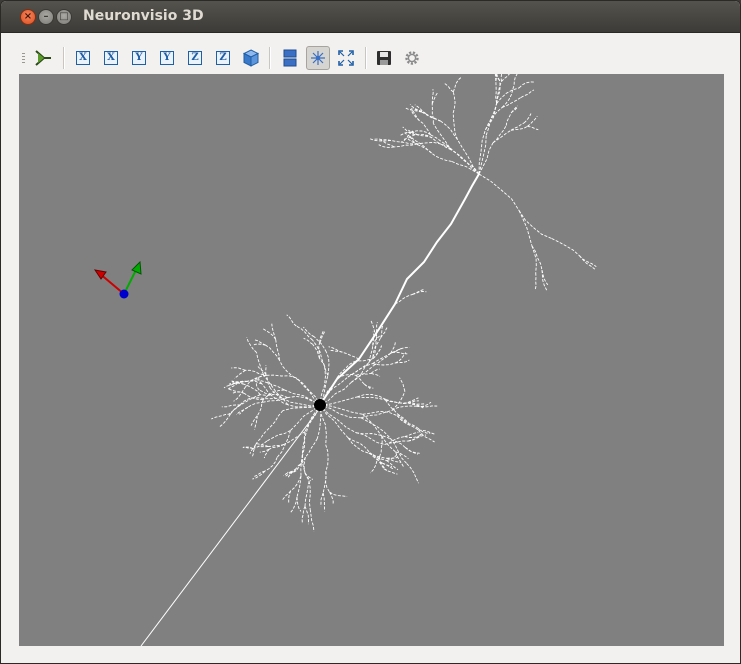 The image size is (741, 664). What do you see at coordinates (143, 16) in the screenshot?
I see `window-title: Neuronvisio 3D` at bounding box center [143, 16].